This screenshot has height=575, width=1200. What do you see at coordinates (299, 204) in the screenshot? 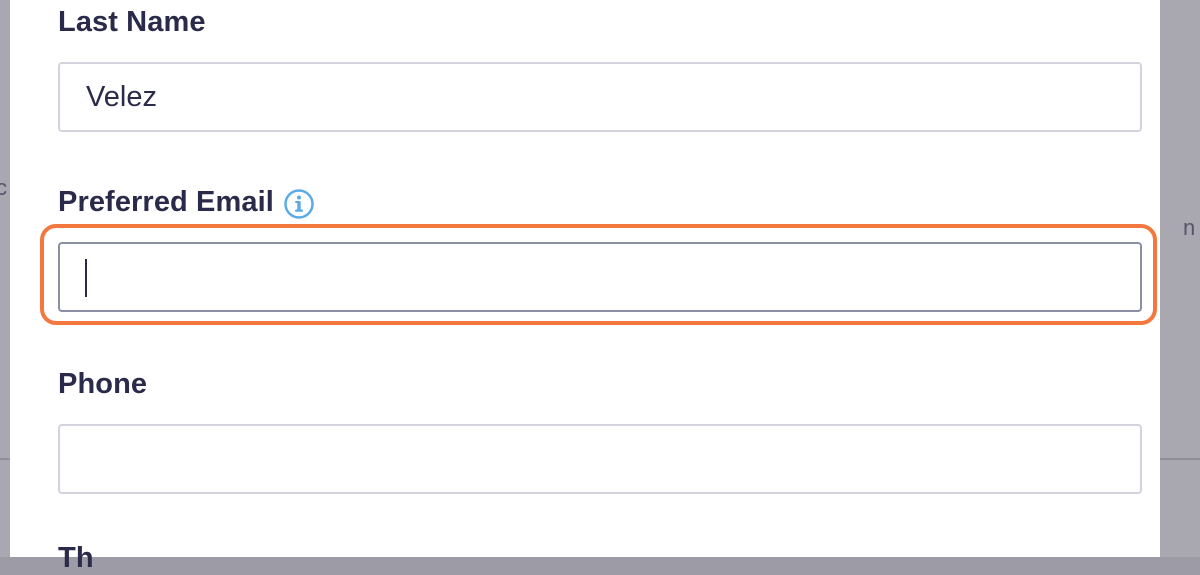
I see `info-icon` at bounding box center [299, 204].